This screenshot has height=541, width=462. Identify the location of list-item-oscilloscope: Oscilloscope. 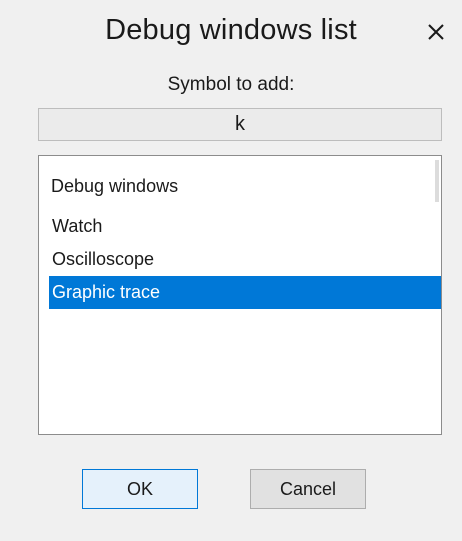
(245, 259).